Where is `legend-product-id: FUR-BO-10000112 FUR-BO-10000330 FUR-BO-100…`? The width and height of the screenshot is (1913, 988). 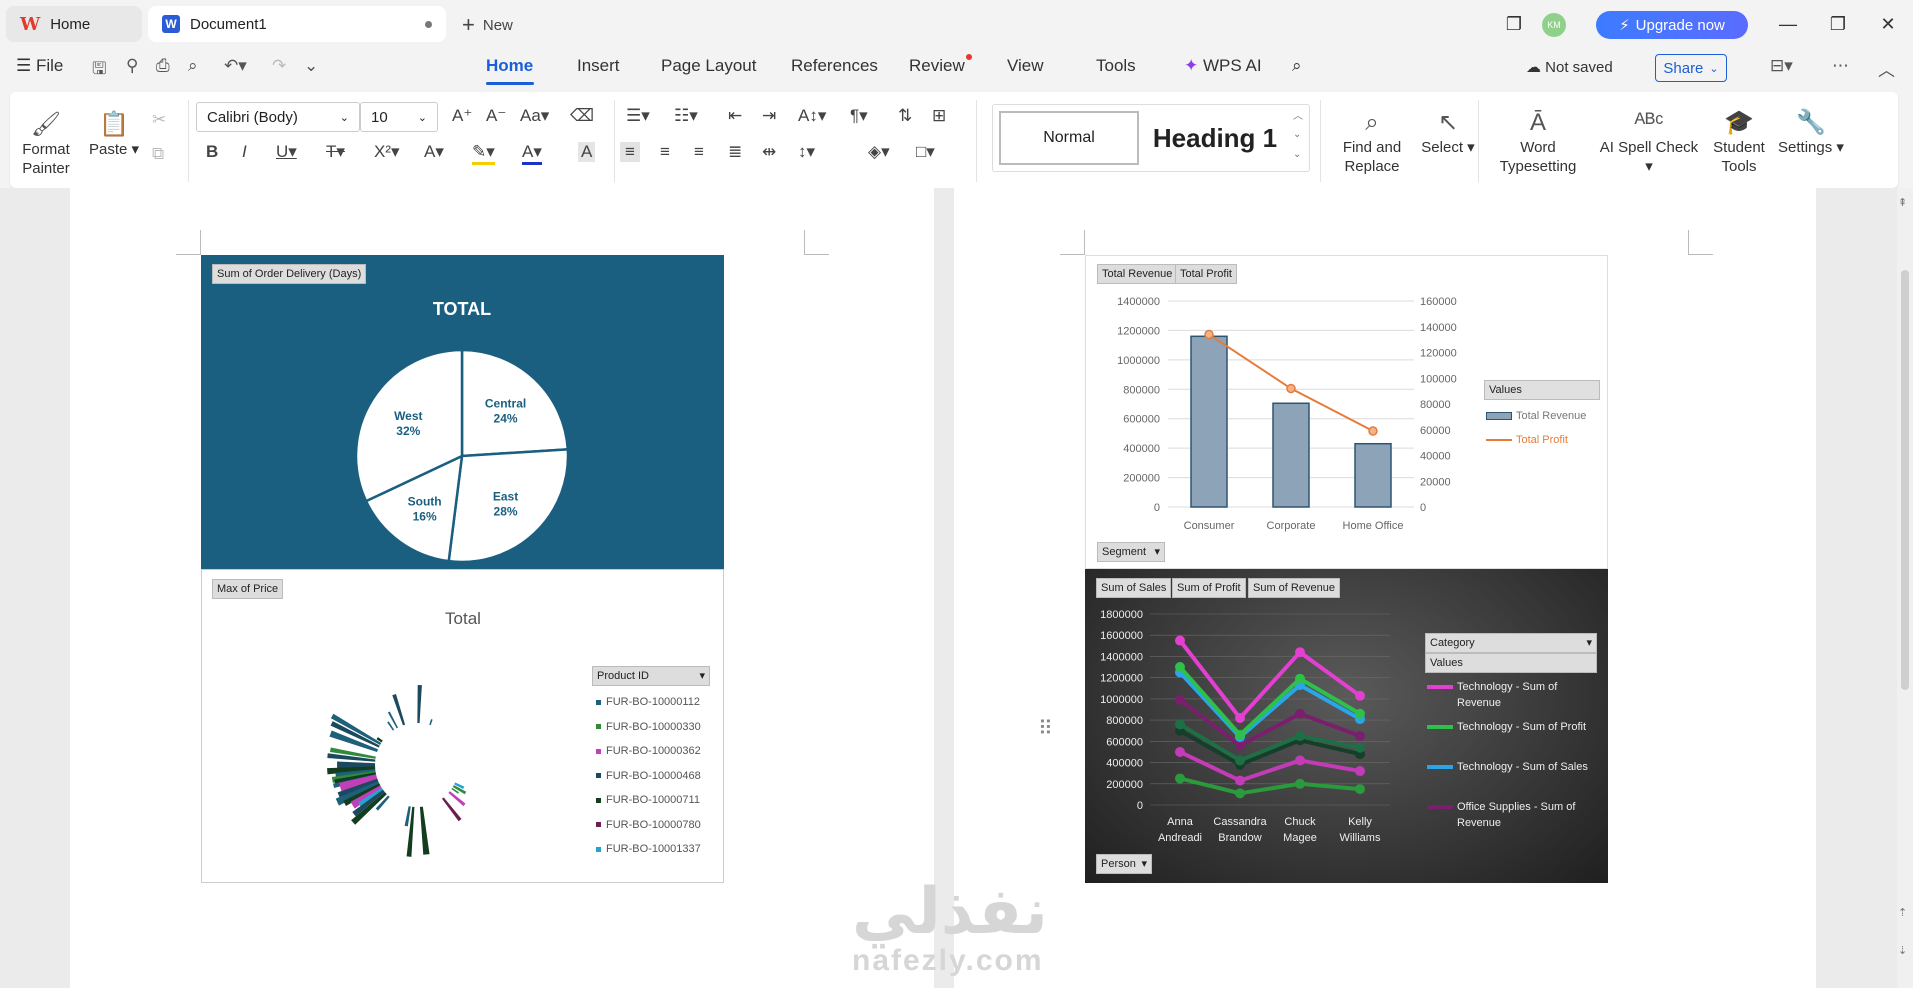
legend-product-id: FUR-BO-10000112 FUR-BO-10000330 FUR-BO-100… is located at coordinates (648, 776).